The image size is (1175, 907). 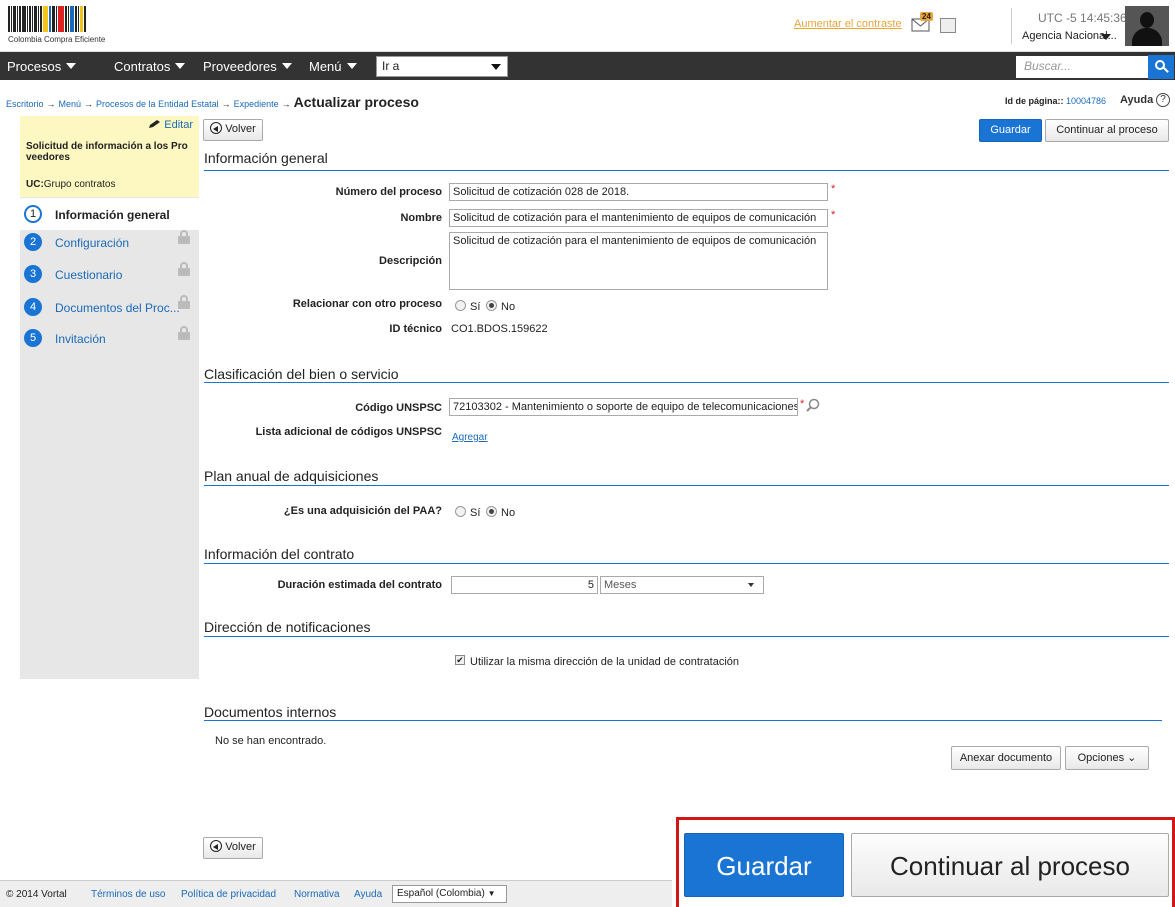 I want to click on duracion-unit-value: Meses, so click(x=620, y=585).